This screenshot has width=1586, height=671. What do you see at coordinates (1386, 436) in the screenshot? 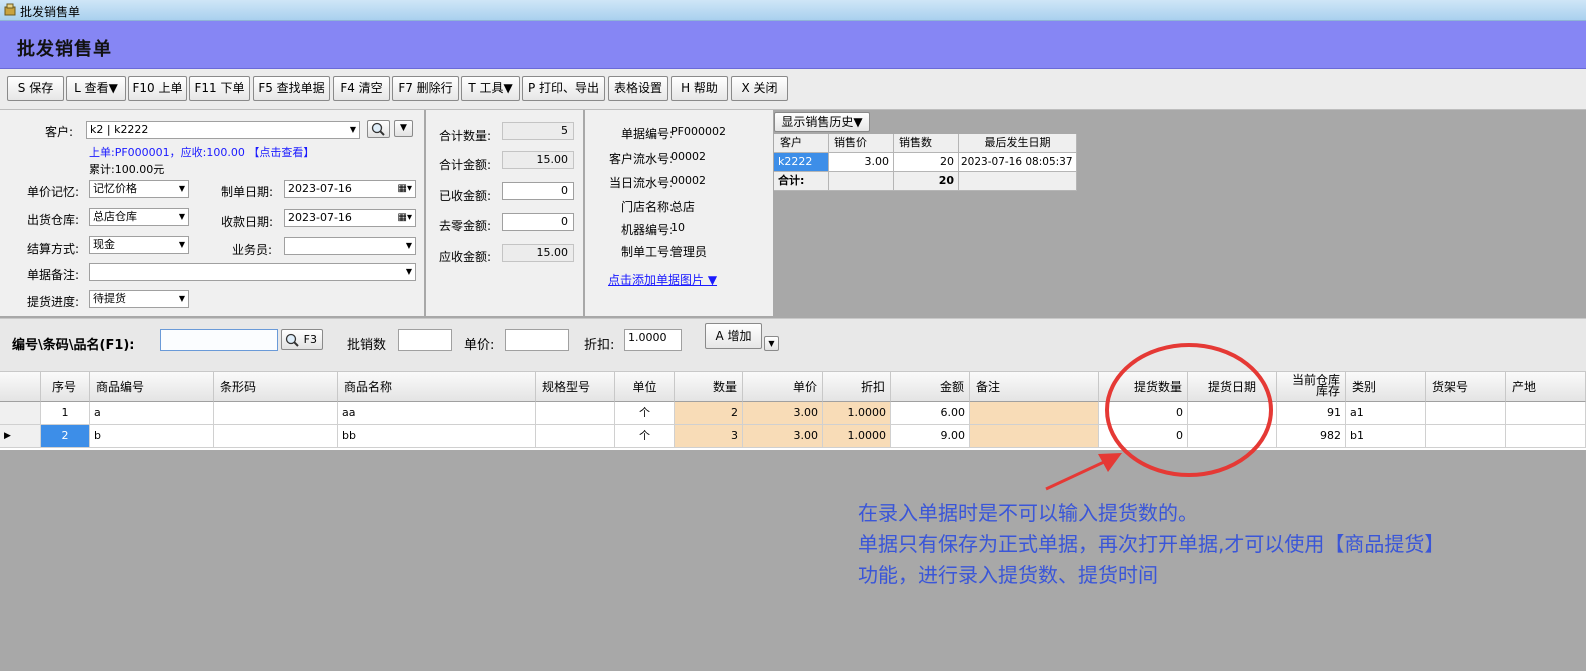
I see `cell-category: b1` at bounding box center [1386, 436].